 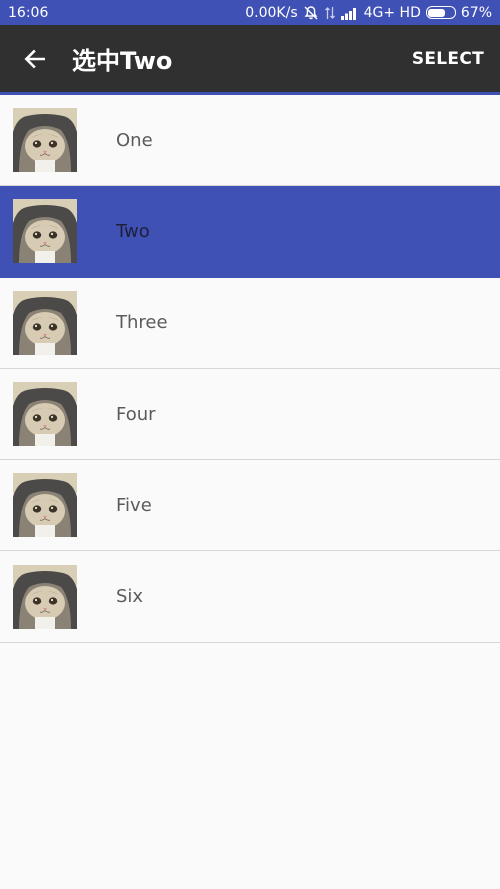 I want to click on list-item-label: Three, so click(x=142, y=323).